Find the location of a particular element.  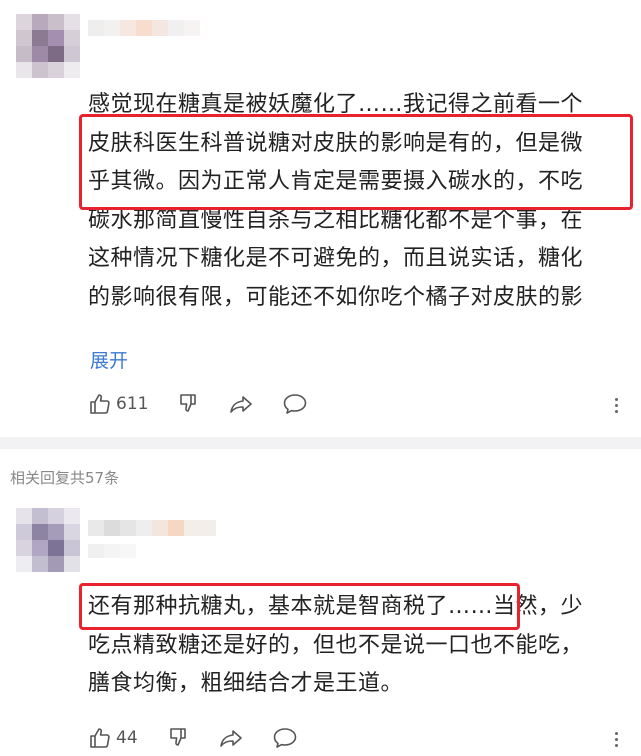

comment-actions: 611 is located at coordinates (212, 404).